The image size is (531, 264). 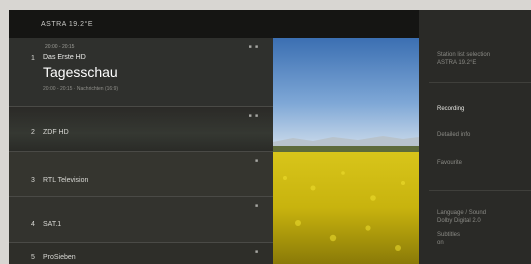 What do you see at coordinates (457, 63) in the screenshot?
I see `station-list-value: ASTRA 19.2°E` at bounding box center [457, 63].